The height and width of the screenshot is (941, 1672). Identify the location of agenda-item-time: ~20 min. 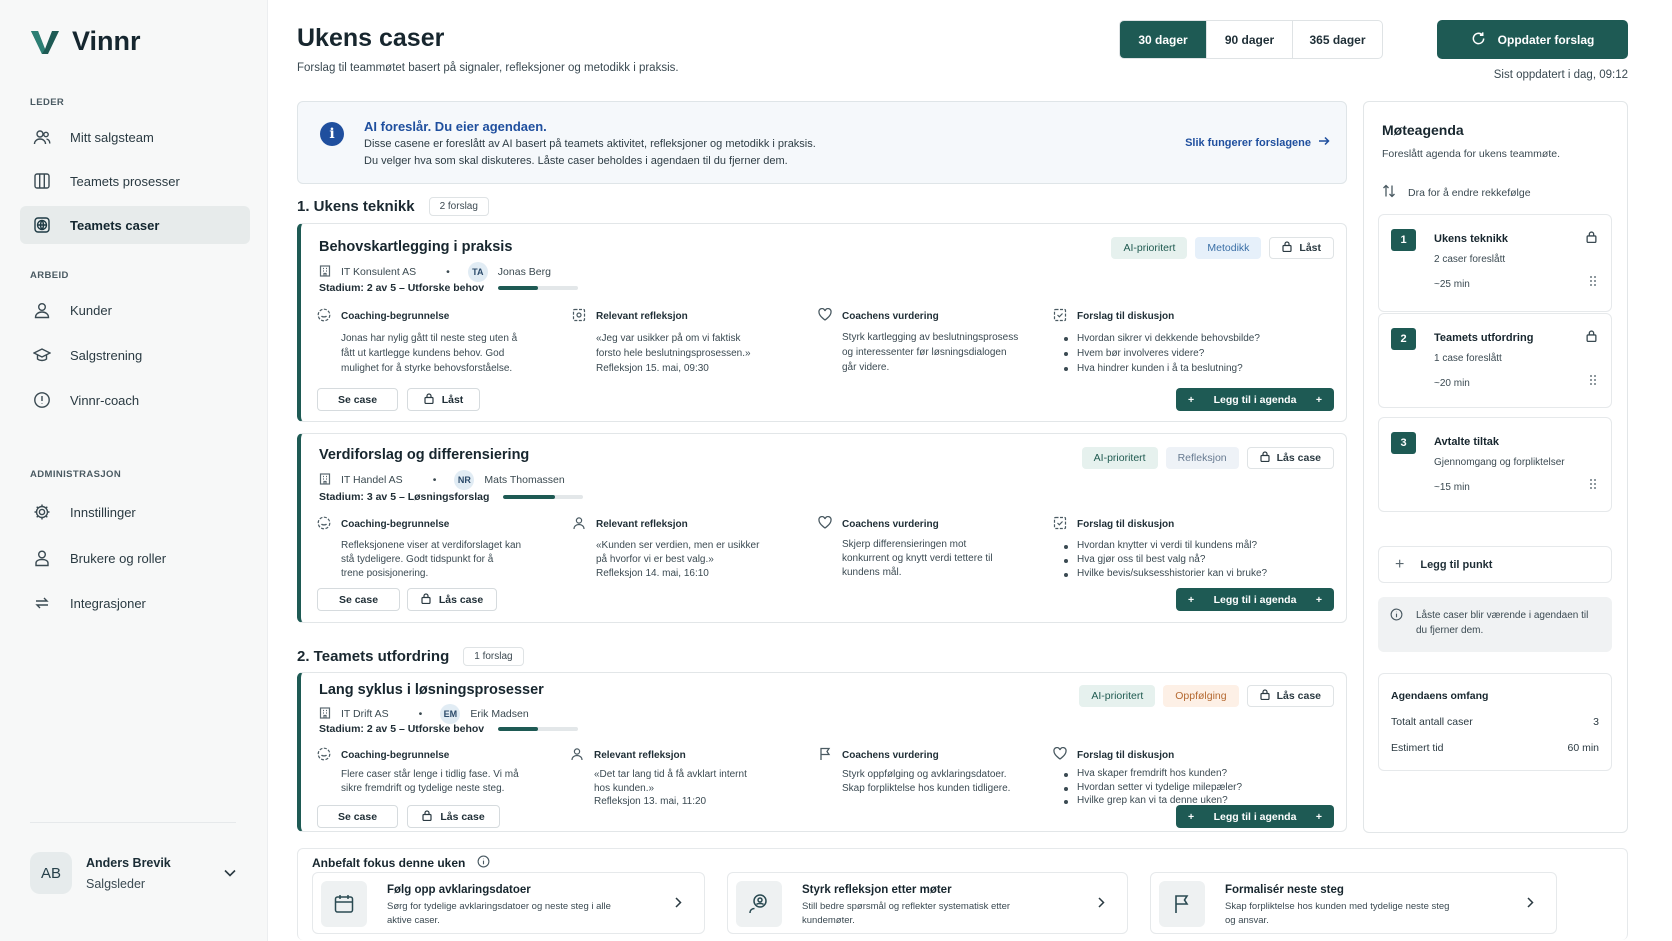
(1452, 383).